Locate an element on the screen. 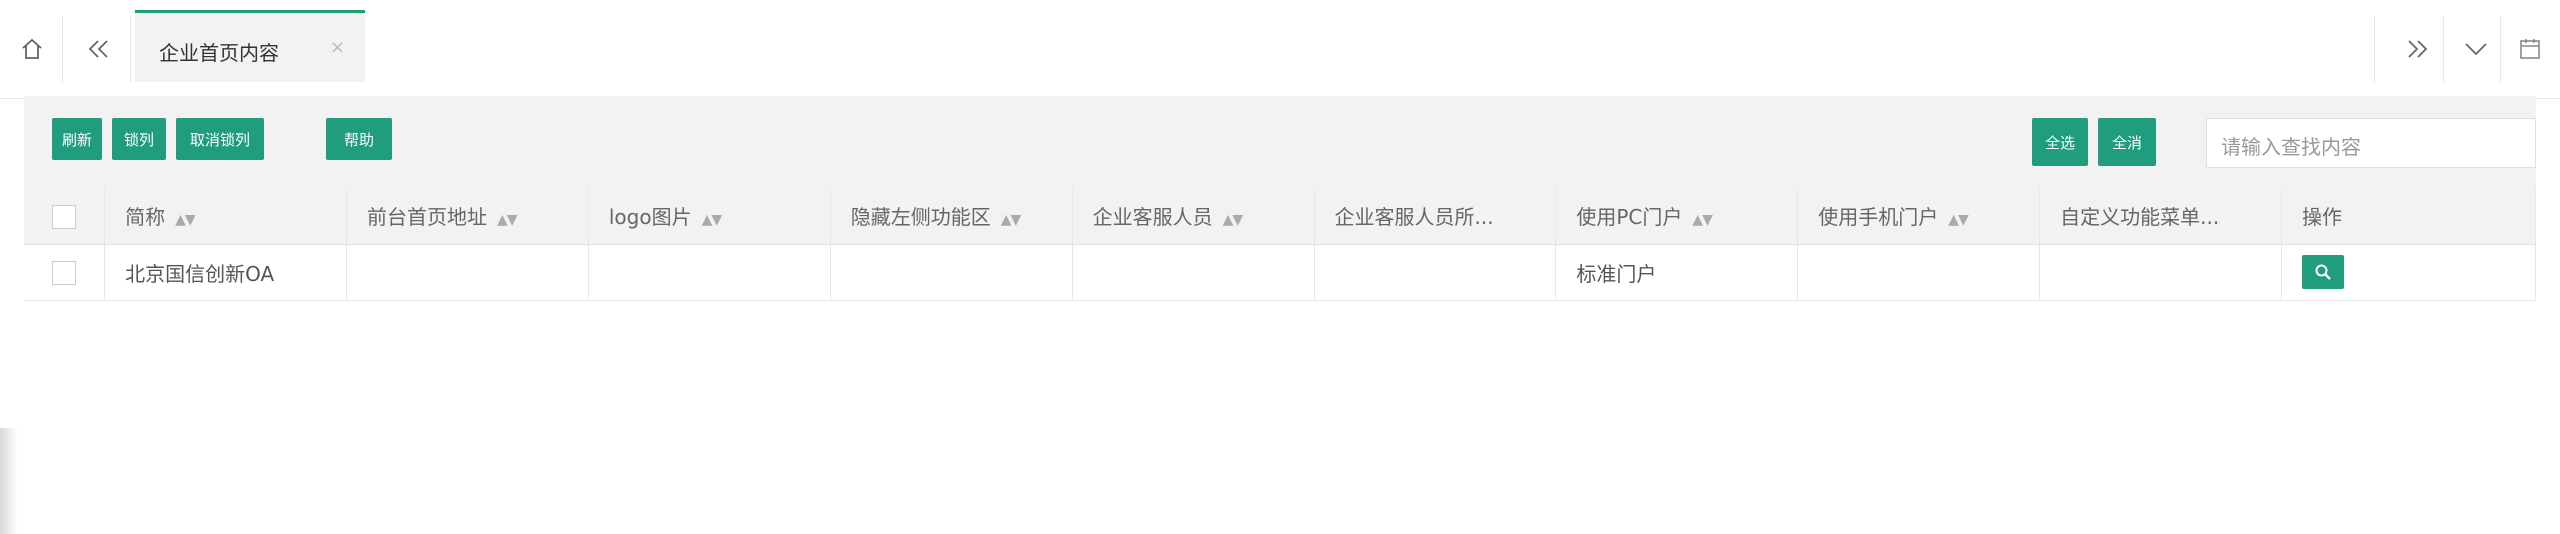 The width and height of the screenshot is (2560, 534). refresh-button: 刷新 is located at coordinates (77, 139).